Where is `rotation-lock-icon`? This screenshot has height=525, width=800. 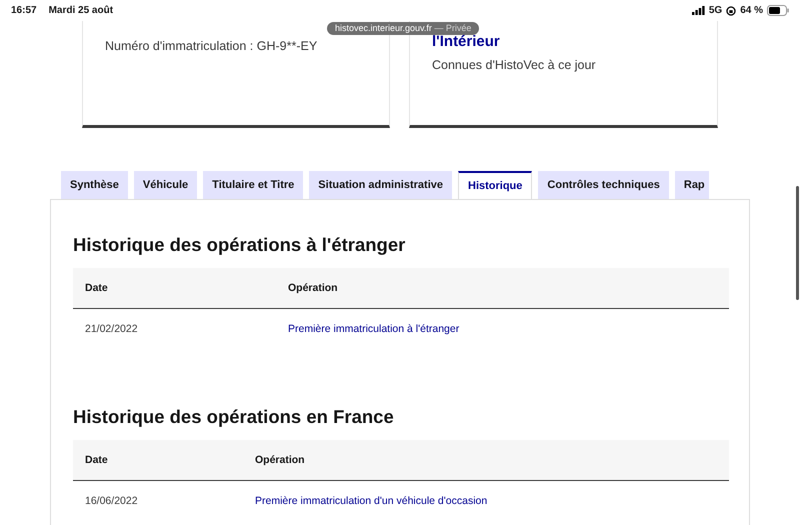 rotation-lock-icon is located at coordinates (731, 11).